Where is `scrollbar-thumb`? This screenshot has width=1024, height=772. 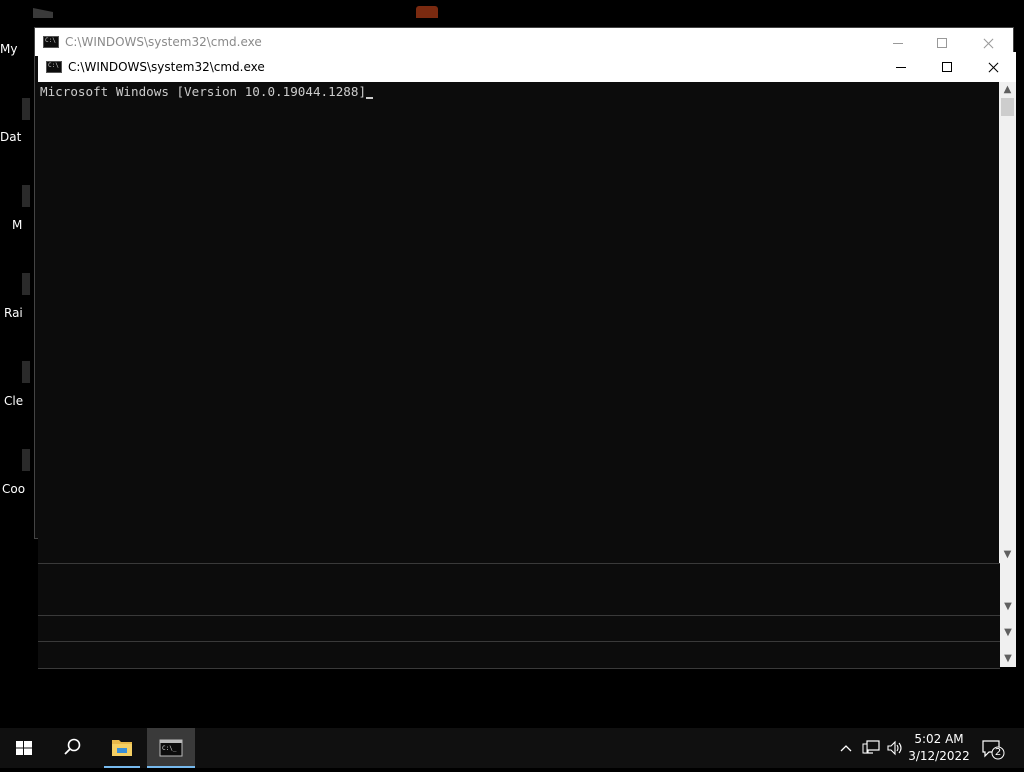 scrollbar-thumb is located at coordinates (1007, 107).